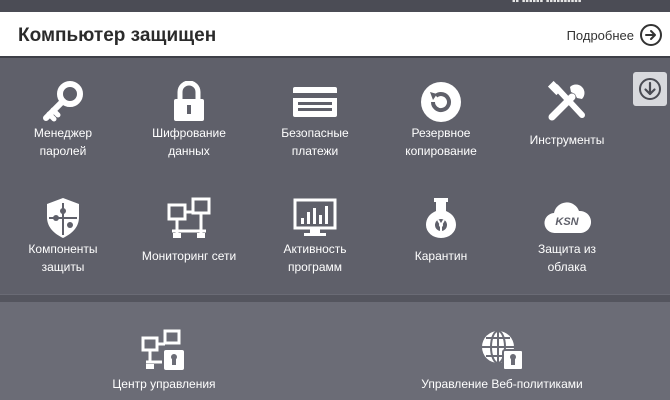 This screenshot has height=400, width=670. Describe the element at coordinates (164, 384) in the screenshot. I see `tile-label: Центр управления` at that location.